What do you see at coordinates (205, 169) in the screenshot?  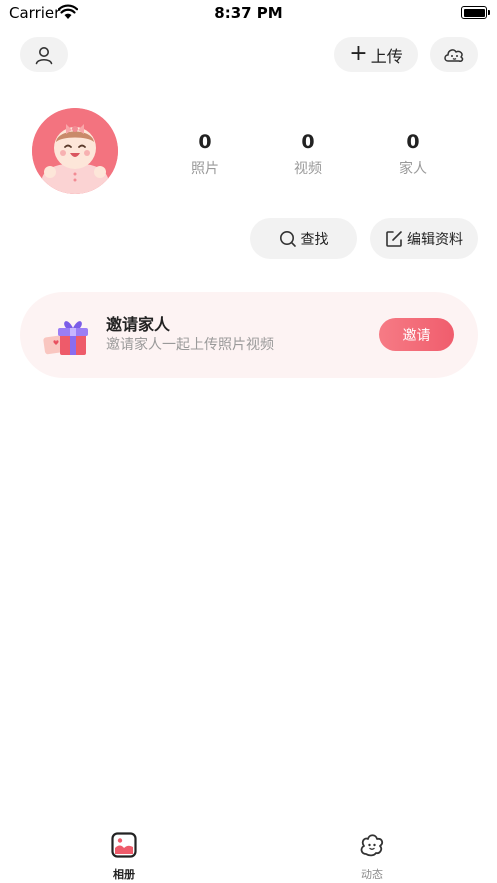 I see `stat-photos-label: 照片` at bounding box center [205, 169].